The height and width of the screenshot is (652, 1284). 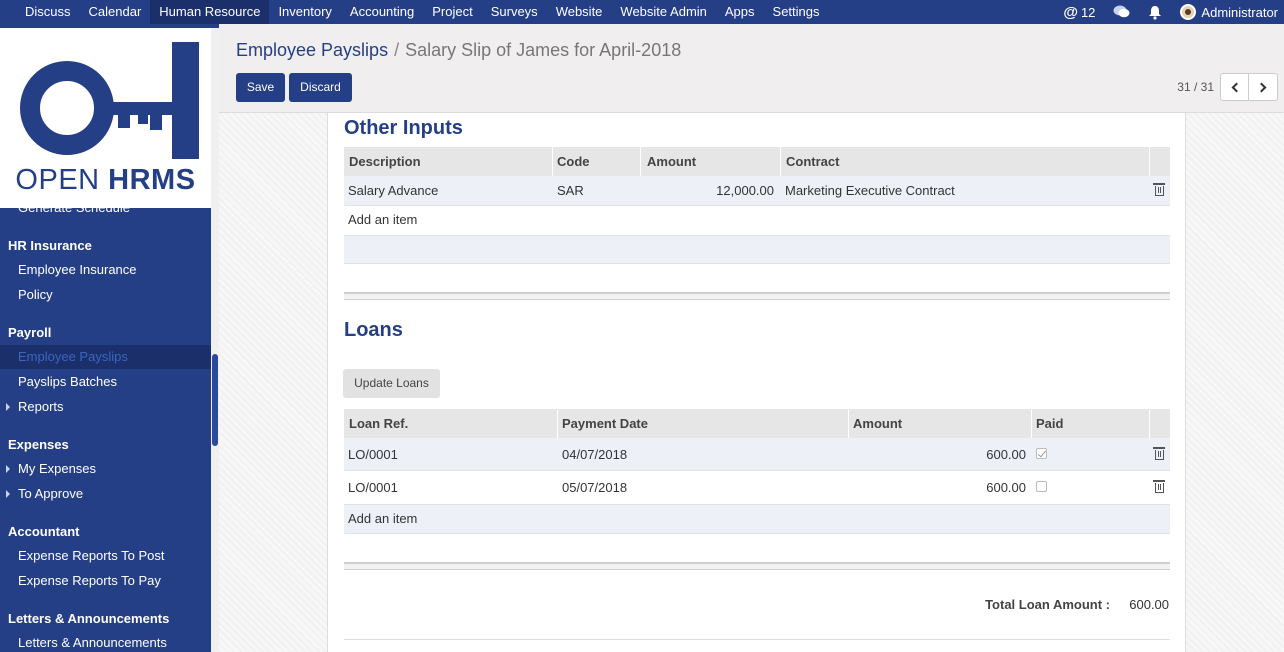 What do you see at coordinates (393, 190) in the screenshot?
I see `cell-description: Salary Advance` at bounding box center [393, 190].